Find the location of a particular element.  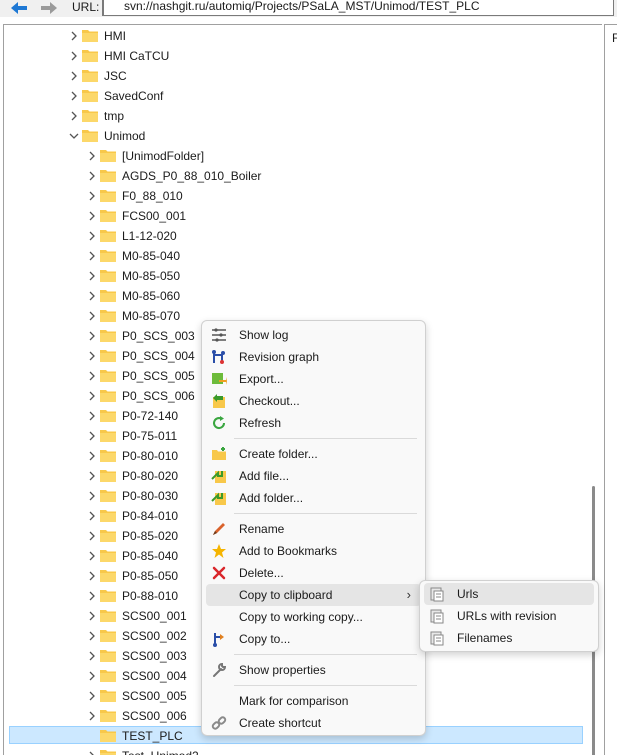

tree-item: HMI is located at coordinates (299, 36).